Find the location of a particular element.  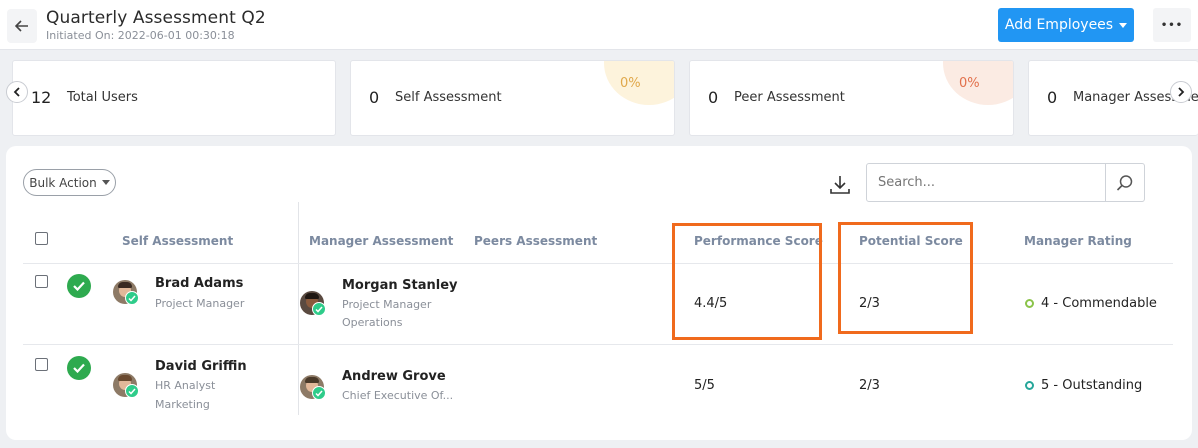

download-icon is located at coordinates (840, 185).